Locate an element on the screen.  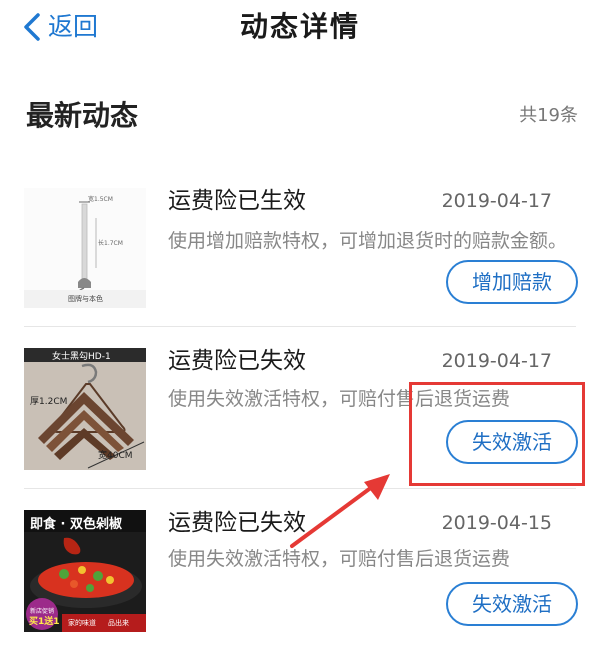
reactivate-button: 失效激活 is located at coordinates (512, 604).